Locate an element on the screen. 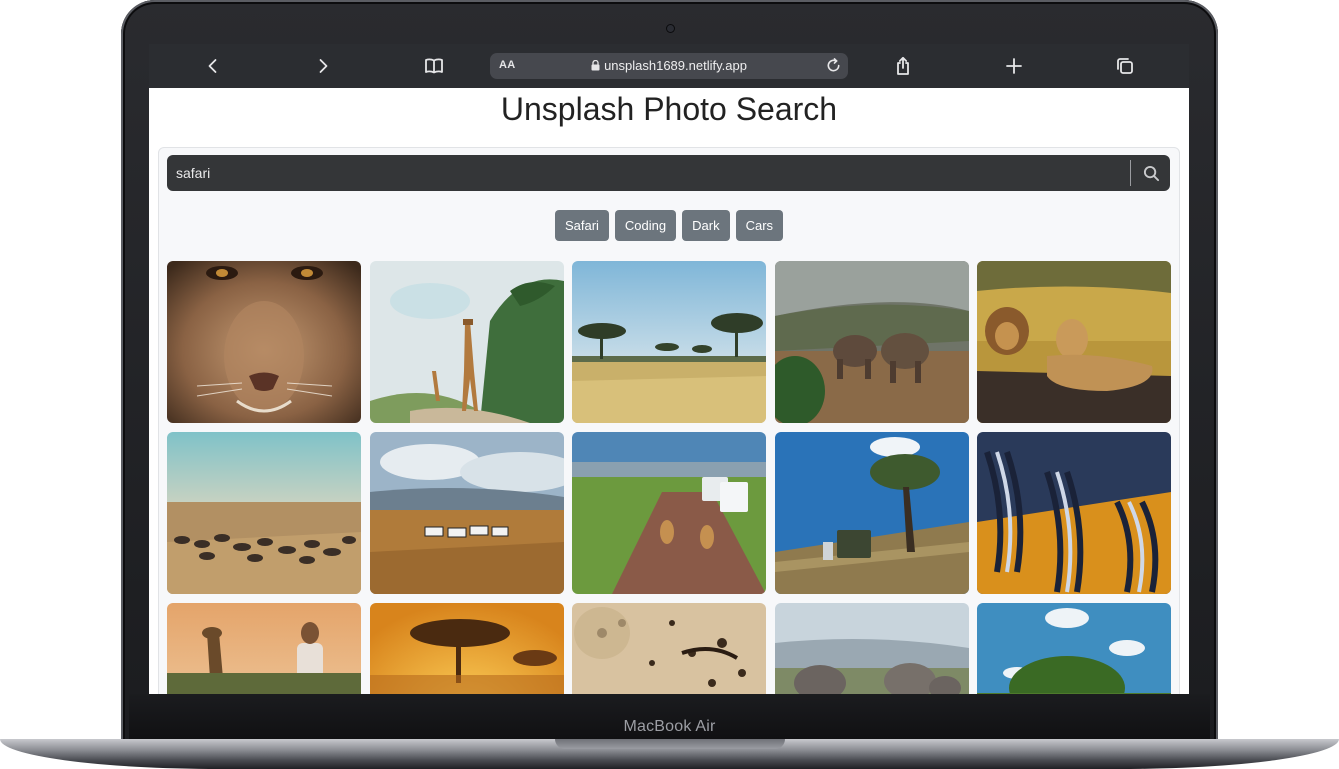  back-icon is located at coordinates (212, 66).